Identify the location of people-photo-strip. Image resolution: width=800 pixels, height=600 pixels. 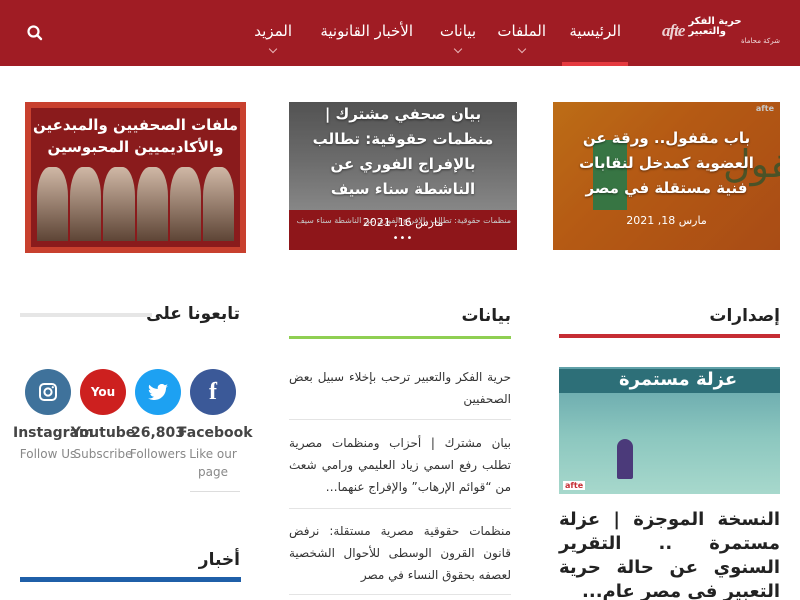
(136, 204).